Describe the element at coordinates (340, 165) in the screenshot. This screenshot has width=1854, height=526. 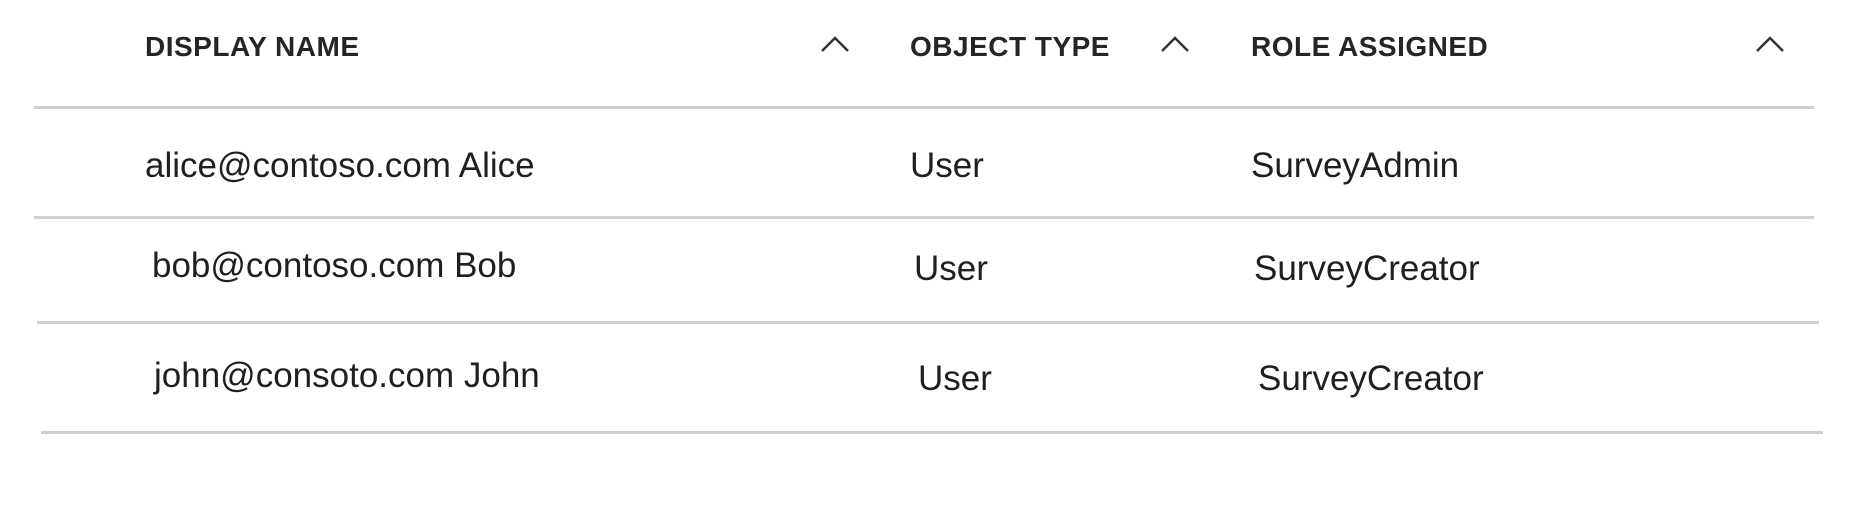
I see `cell-display-name: alice@contoso.com Alice` at that location.